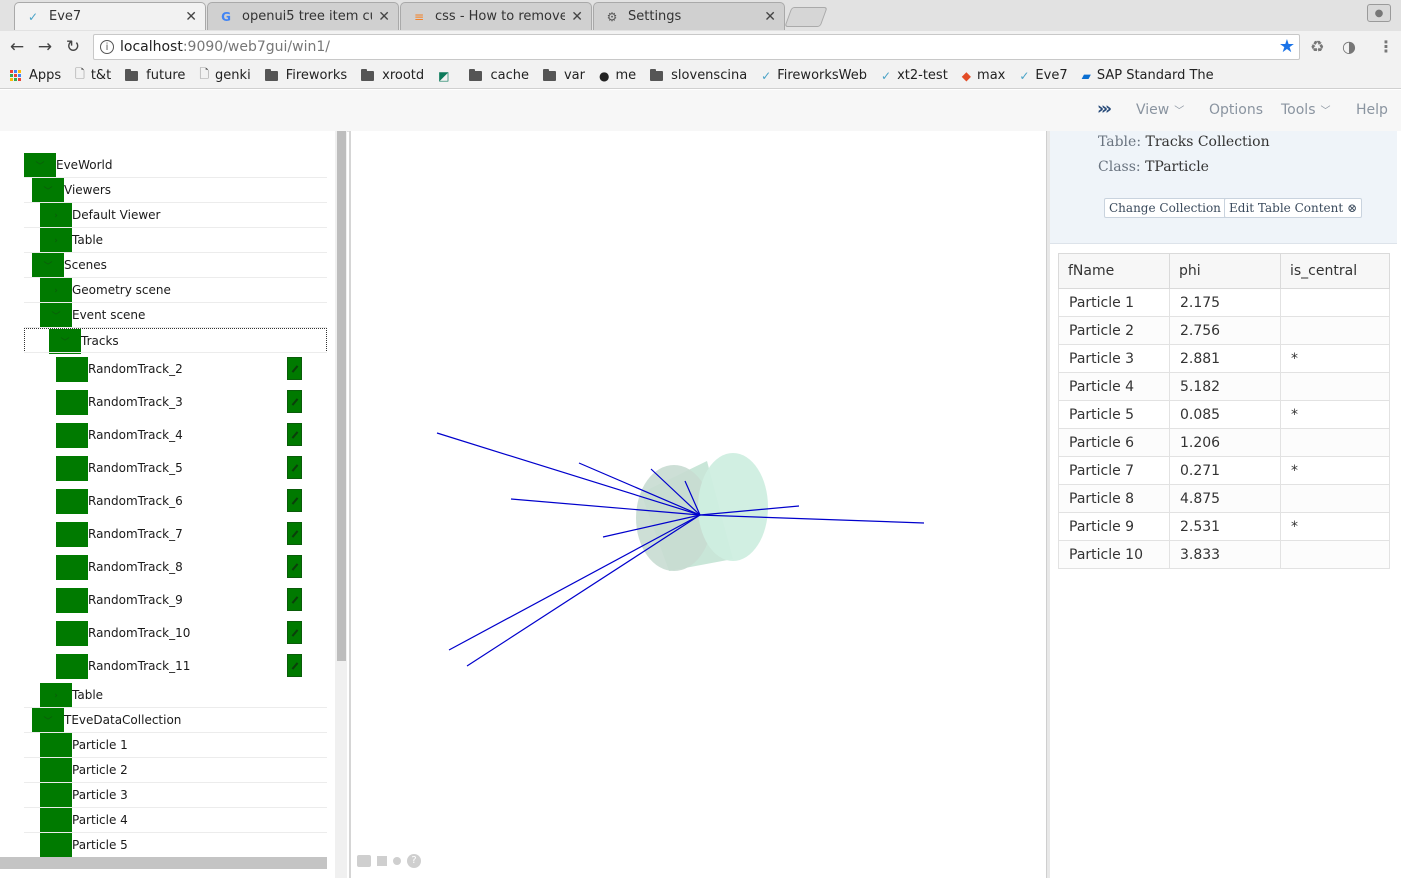  What do you see at coordinates (563, 75) in the screenshot?
I see `bookmark-item: var` at bounding box center [563, 75].